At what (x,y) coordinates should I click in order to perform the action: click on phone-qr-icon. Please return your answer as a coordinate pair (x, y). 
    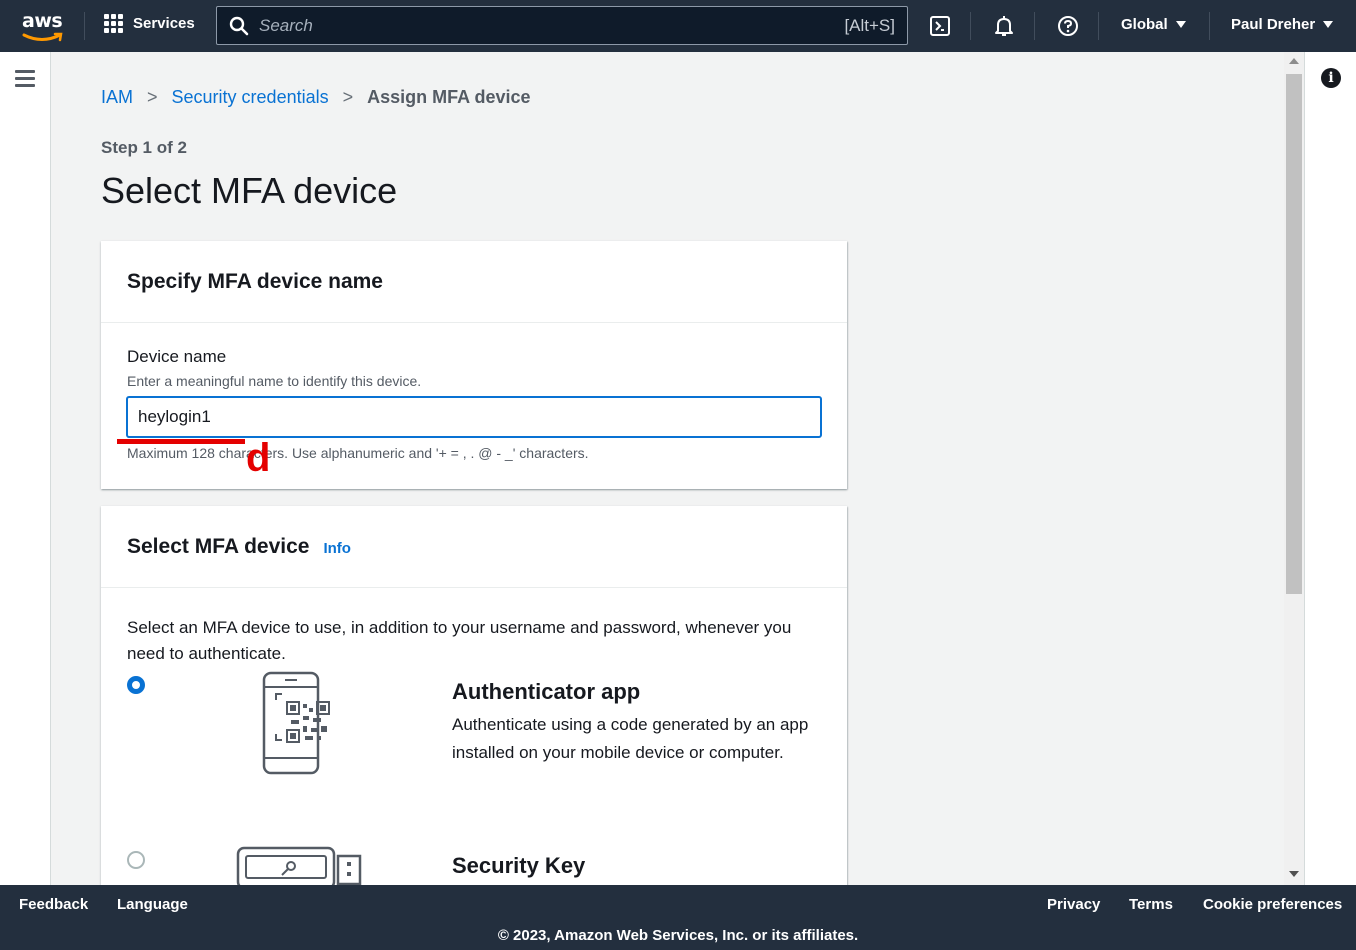
    Looking at the image, I should click on (296, 723).